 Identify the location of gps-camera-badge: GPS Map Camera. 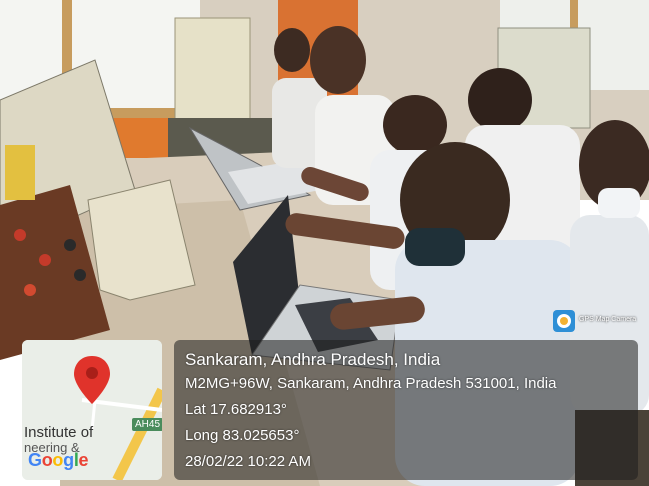
(598, 322).